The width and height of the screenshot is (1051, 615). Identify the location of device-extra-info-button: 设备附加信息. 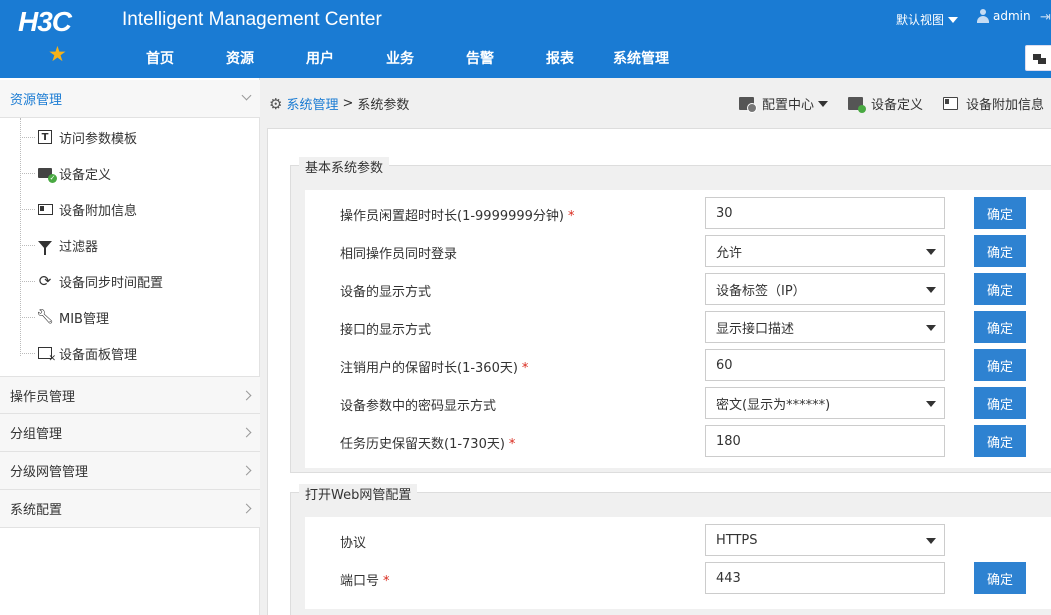
(993, 103).